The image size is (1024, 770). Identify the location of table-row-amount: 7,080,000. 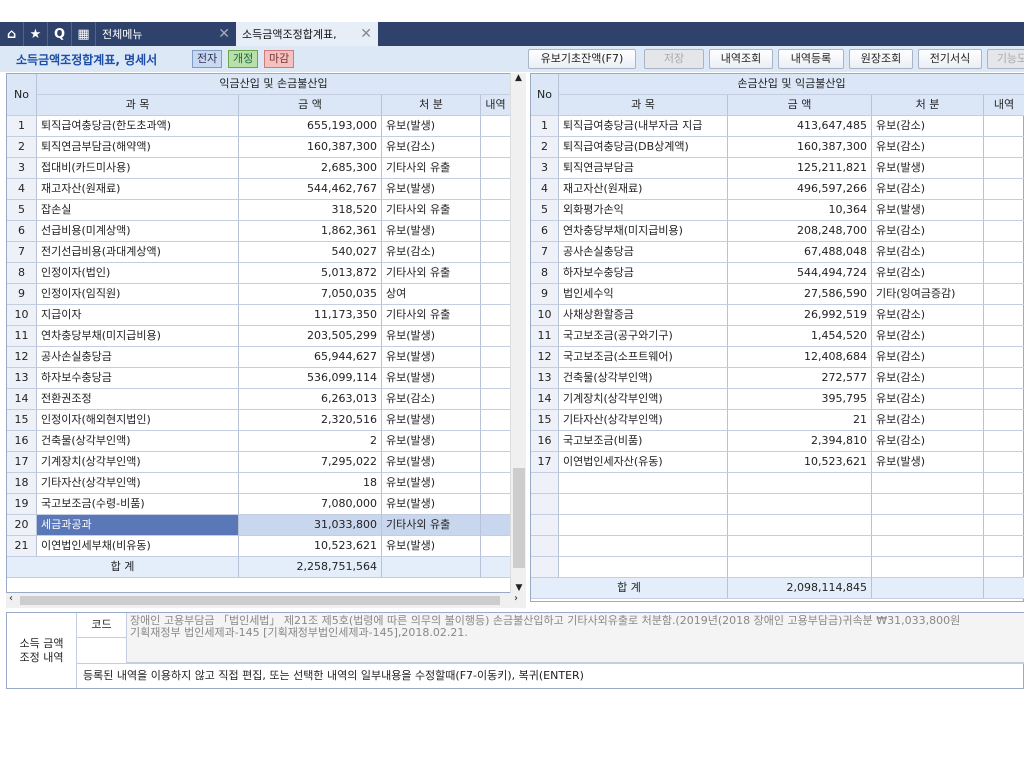
(310, 504).